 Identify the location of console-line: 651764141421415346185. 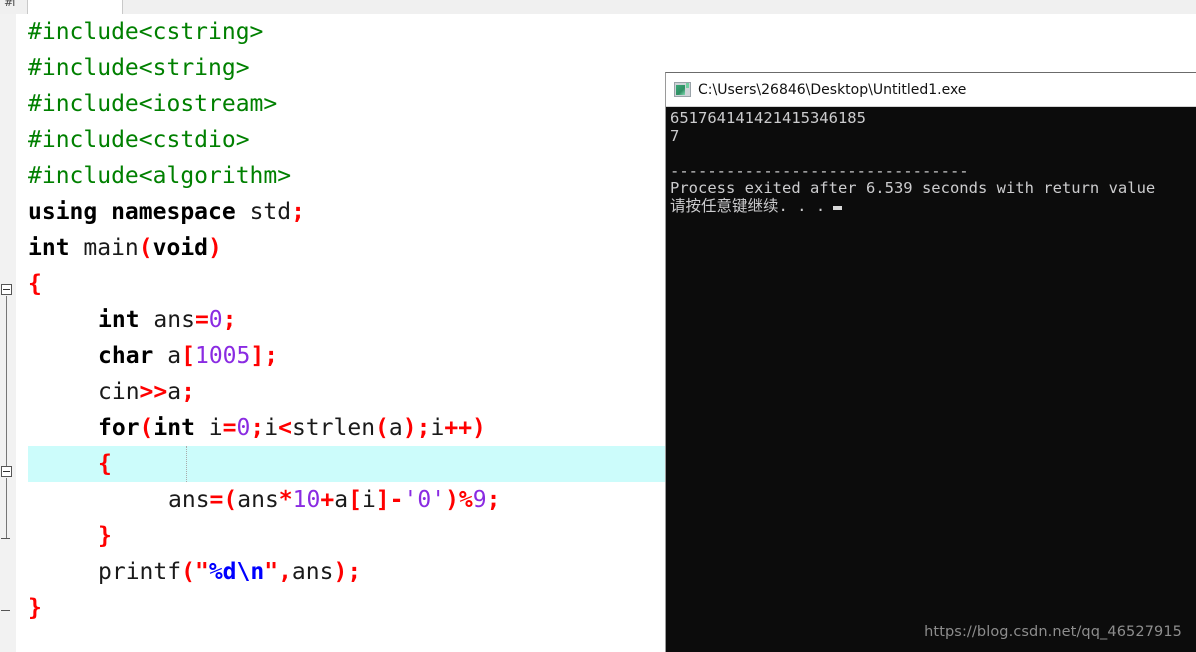
(768, 118).